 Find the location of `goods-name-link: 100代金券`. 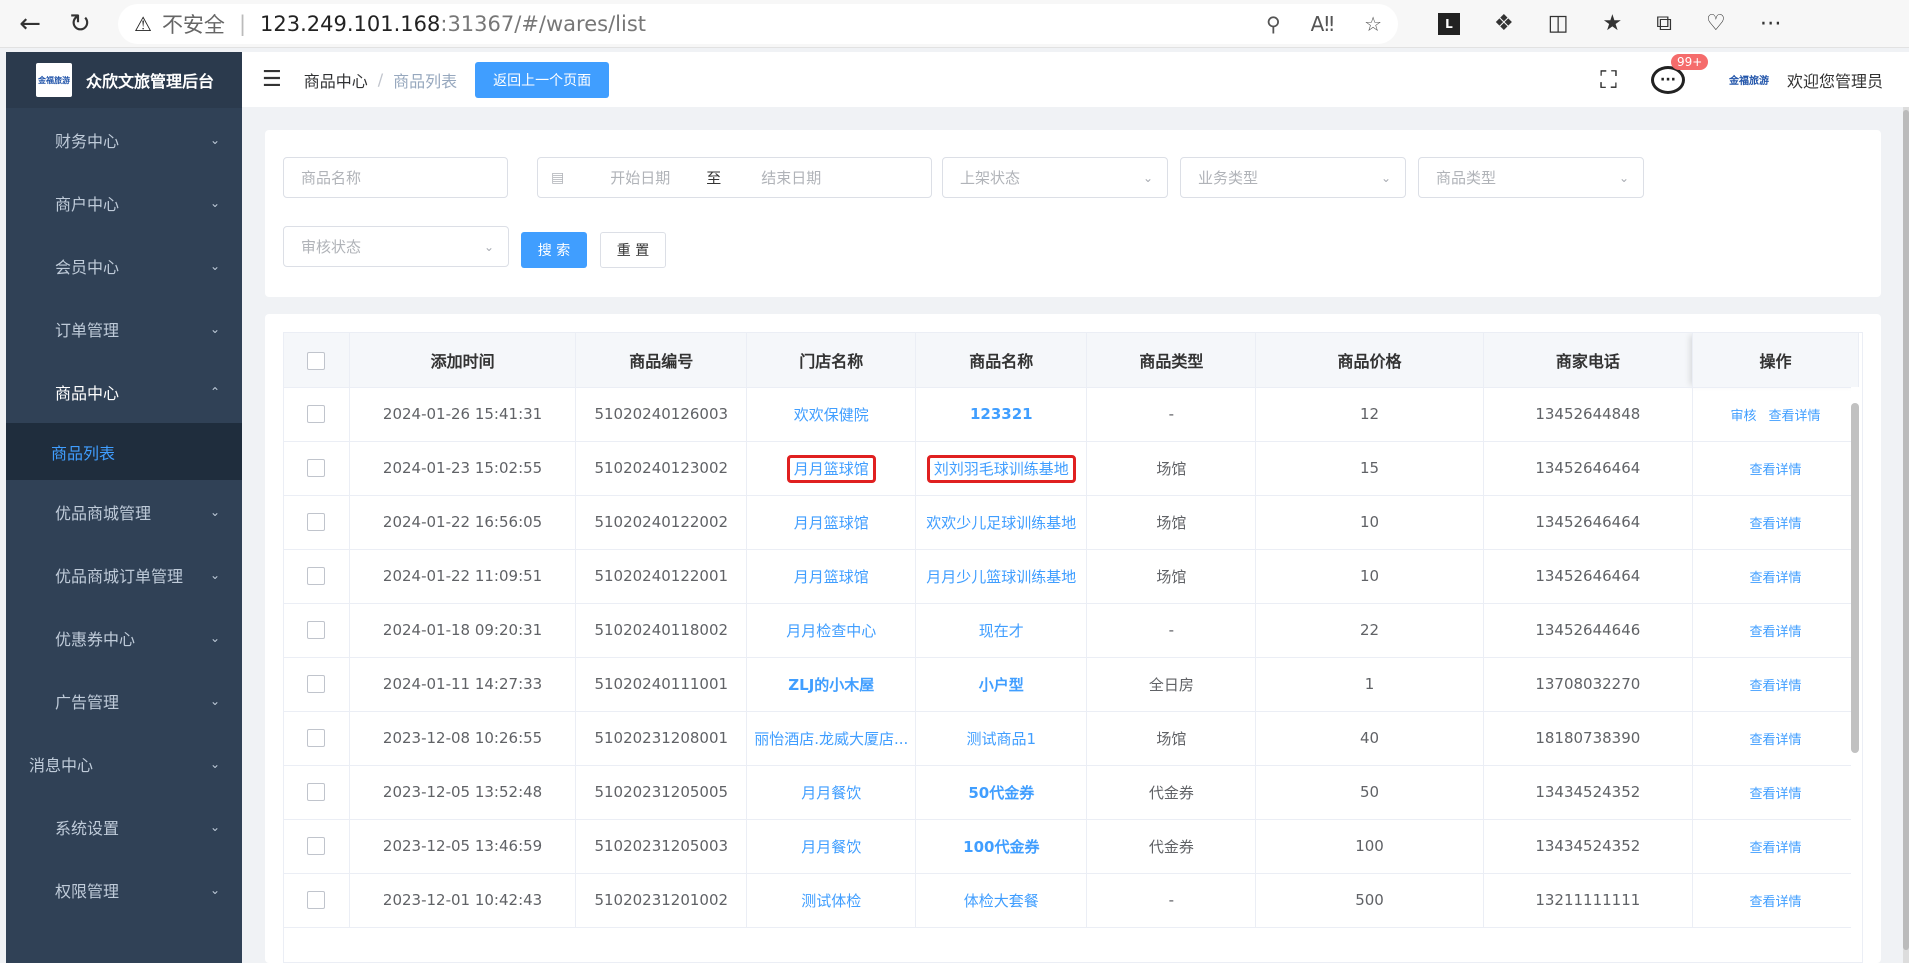

goods-name-link: 100代金券 is located at coordinates (1001, 846).